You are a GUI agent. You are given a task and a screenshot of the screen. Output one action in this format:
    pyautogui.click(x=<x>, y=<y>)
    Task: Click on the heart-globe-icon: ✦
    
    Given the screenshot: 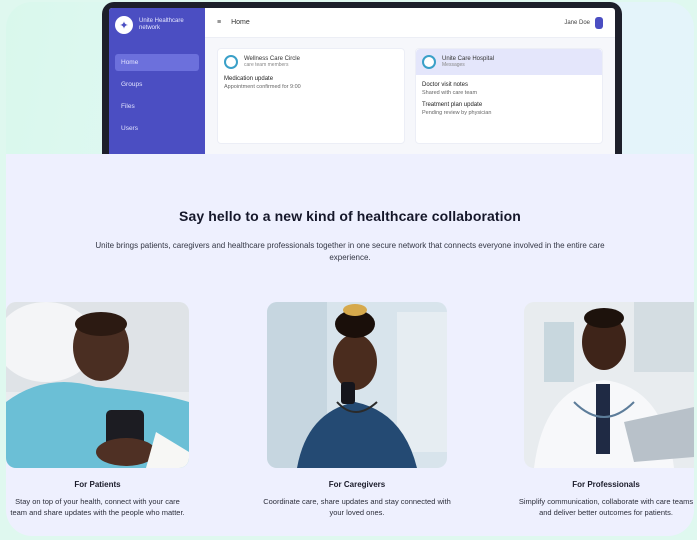 What is the action you would take?
    pyautogui.click(x=124, y=25)
    